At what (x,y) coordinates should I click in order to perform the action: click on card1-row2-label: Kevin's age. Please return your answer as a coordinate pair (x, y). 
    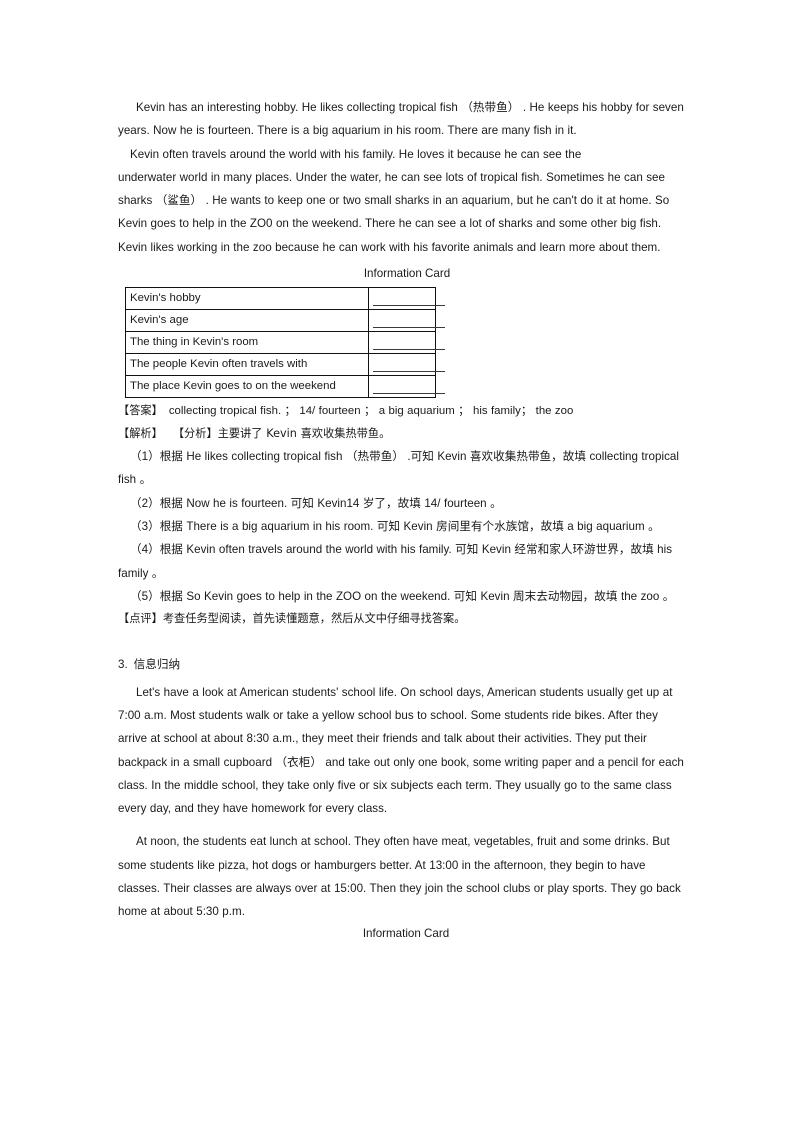
    Looking at the image, I should click on (247, 321).